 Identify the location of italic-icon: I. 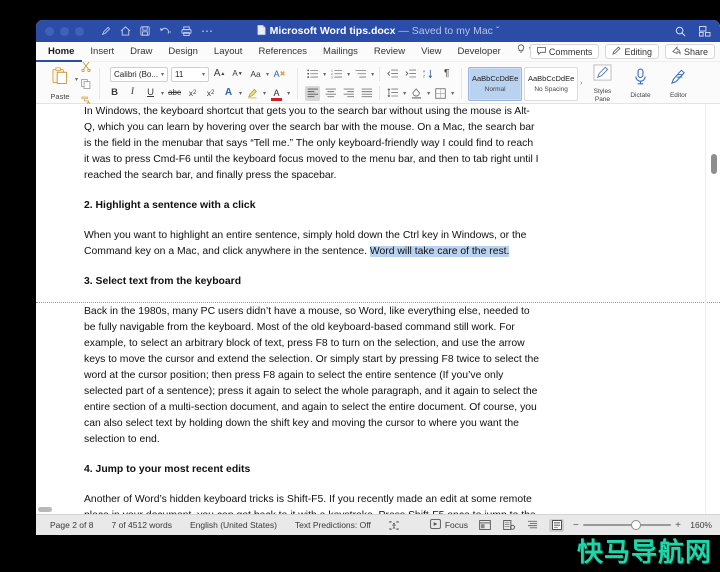
(132, 93).